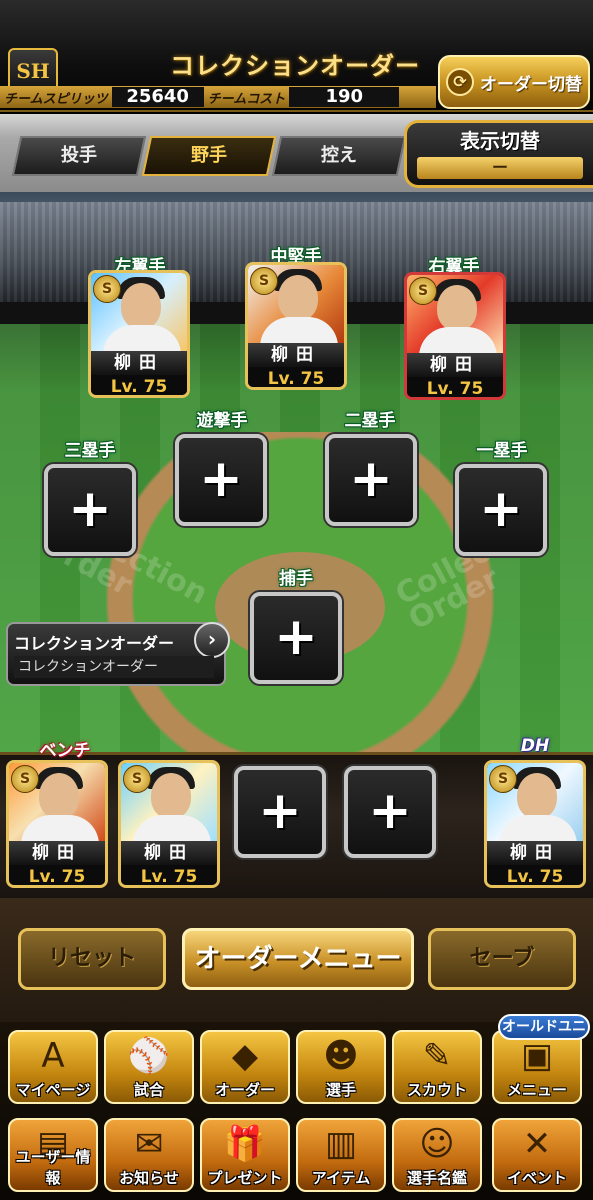 The height and width of the screenshot is (1200, 593). I want to click on collection-order-panel: コレクションオーダー › コレクションオーダー, so click(118, 654).